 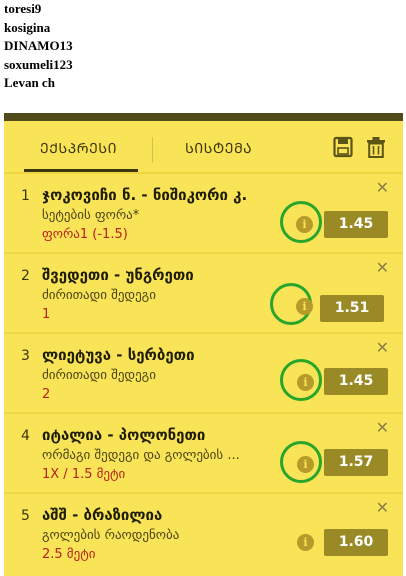 I want to click on match-name: იტალია - პოლონეთი, so click(x=124, y=435).